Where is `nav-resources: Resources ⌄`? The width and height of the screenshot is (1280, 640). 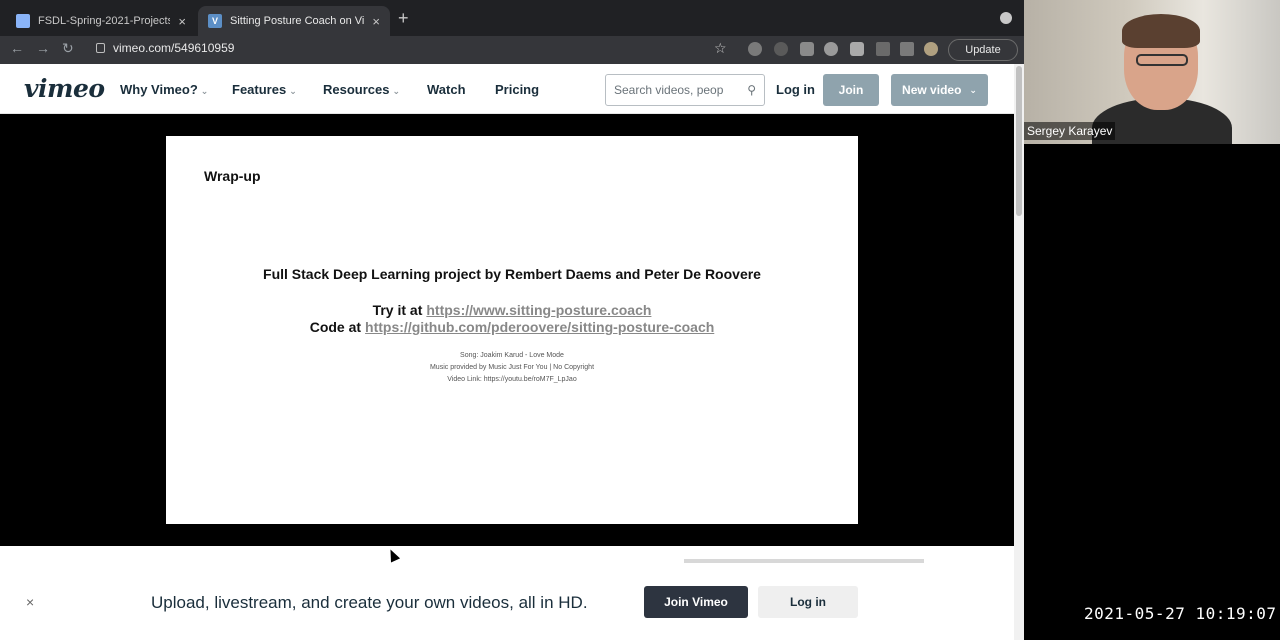
nav-resources: Resources ⌄ is located at coordinates (361, 89).